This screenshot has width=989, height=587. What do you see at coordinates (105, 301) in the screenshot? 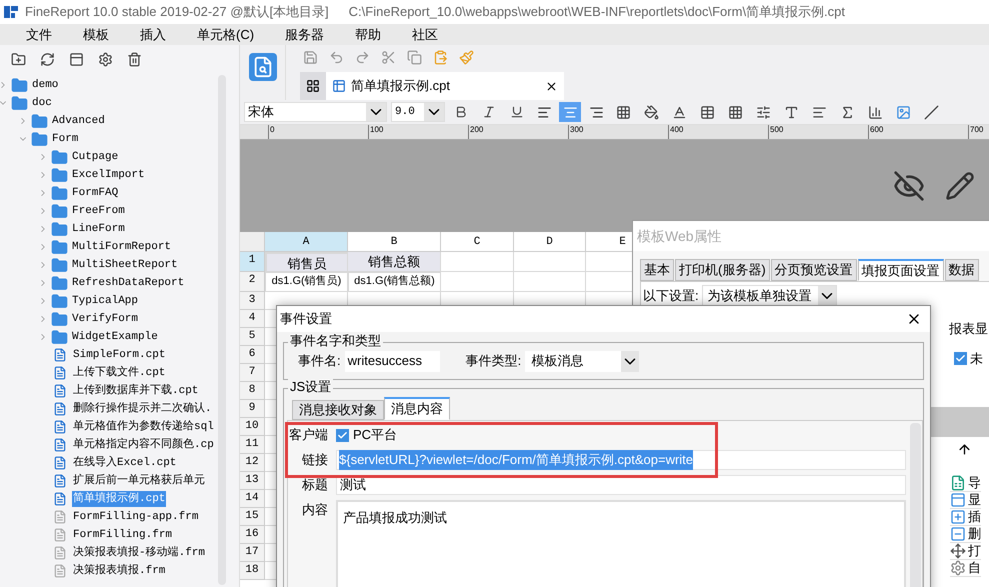
I see `tree-item: TypicalApp` at bounding box center [105, 301].